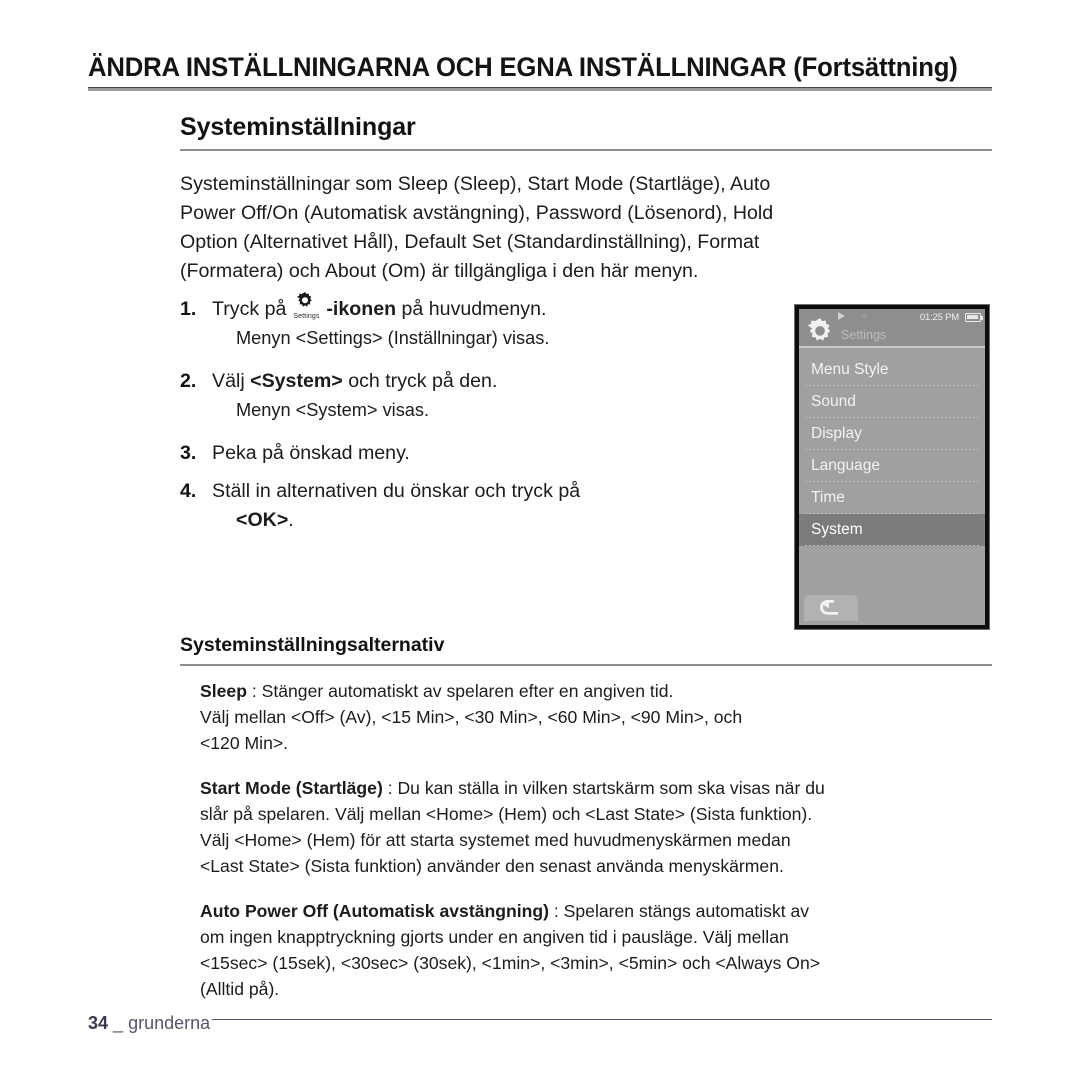 Image resolution: width=1080 pixels, height=1080 pixels. I want to click on device-menu-label: Menu Style, so click(850, 369).